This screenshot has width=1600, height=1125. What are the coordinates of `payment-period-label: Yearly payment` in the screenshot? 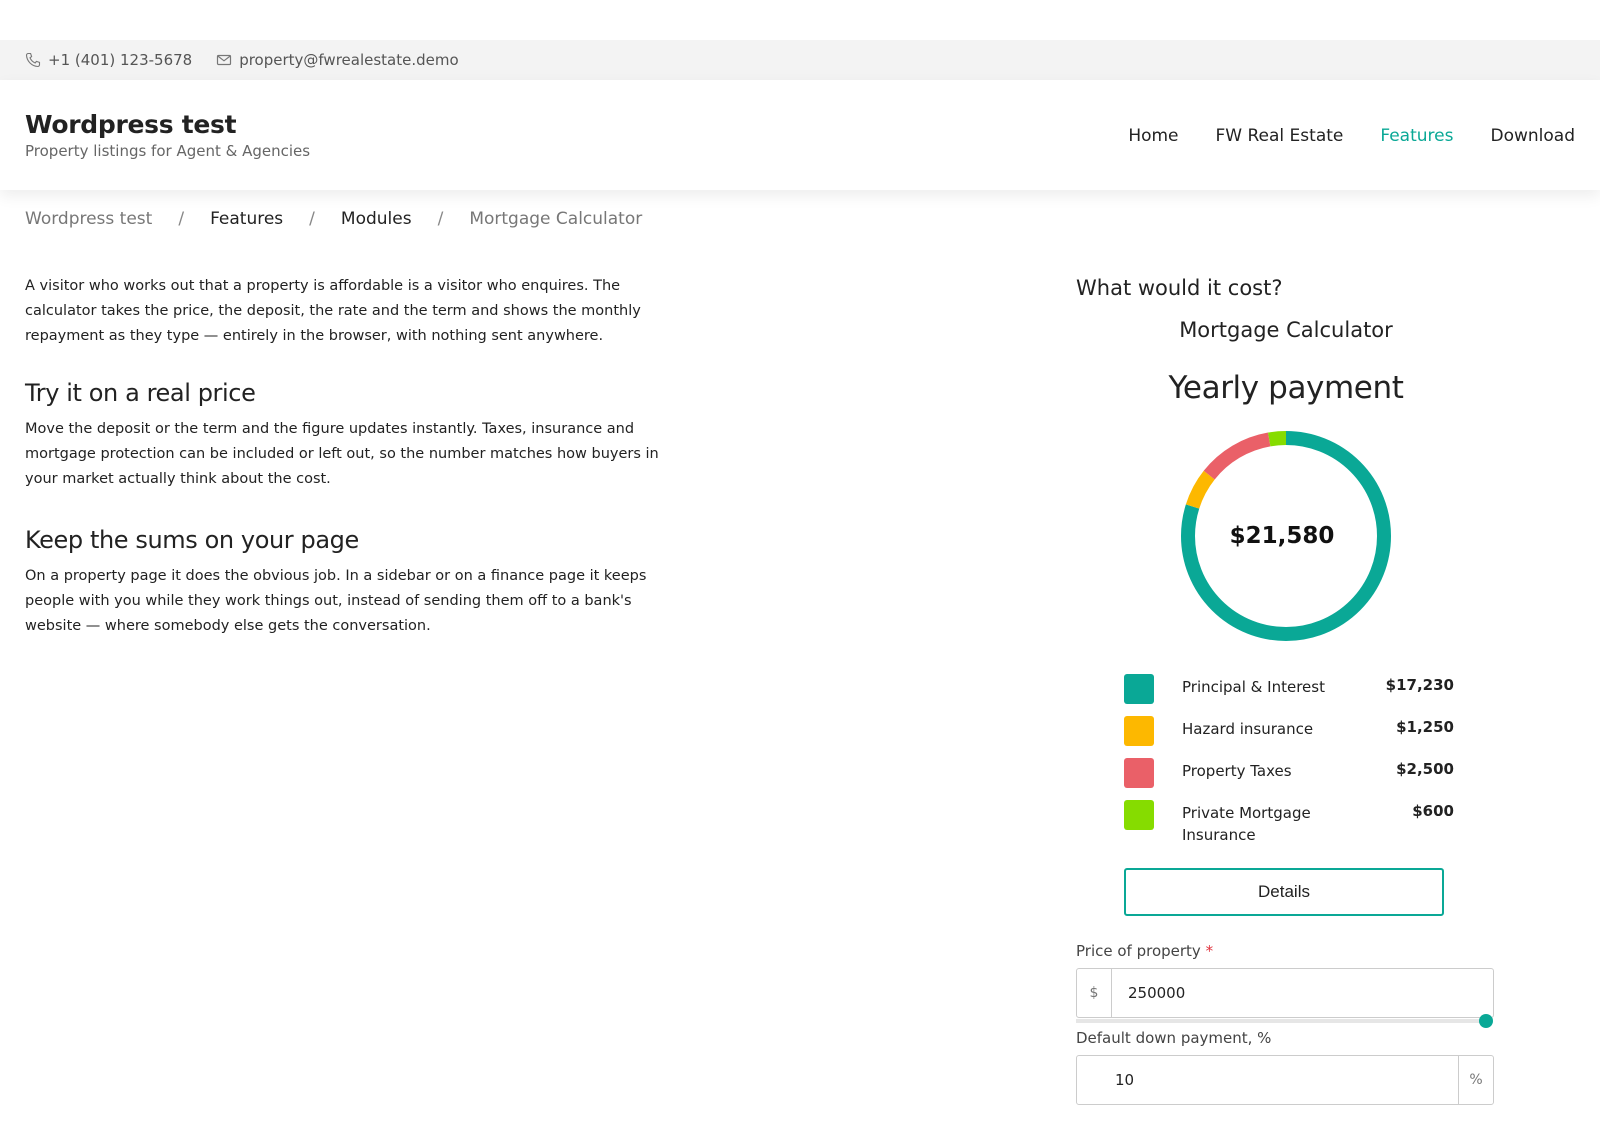 It's located at (1286, 388).